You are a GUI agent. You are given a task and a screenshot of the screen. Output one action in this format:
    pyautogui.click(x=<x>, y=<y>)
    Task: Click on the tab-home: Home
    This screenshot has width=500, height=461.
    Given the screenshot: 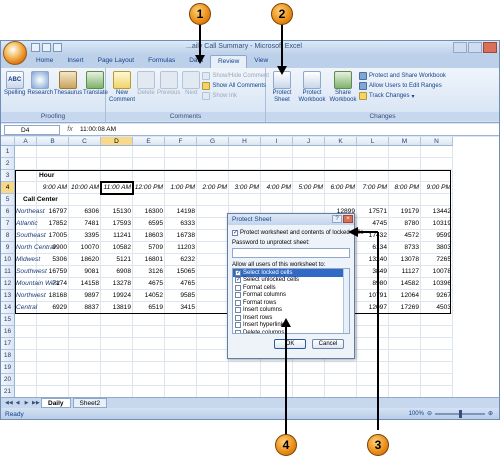 What is the action you would take?
    pyautogui.click(x=44, y=61)
    